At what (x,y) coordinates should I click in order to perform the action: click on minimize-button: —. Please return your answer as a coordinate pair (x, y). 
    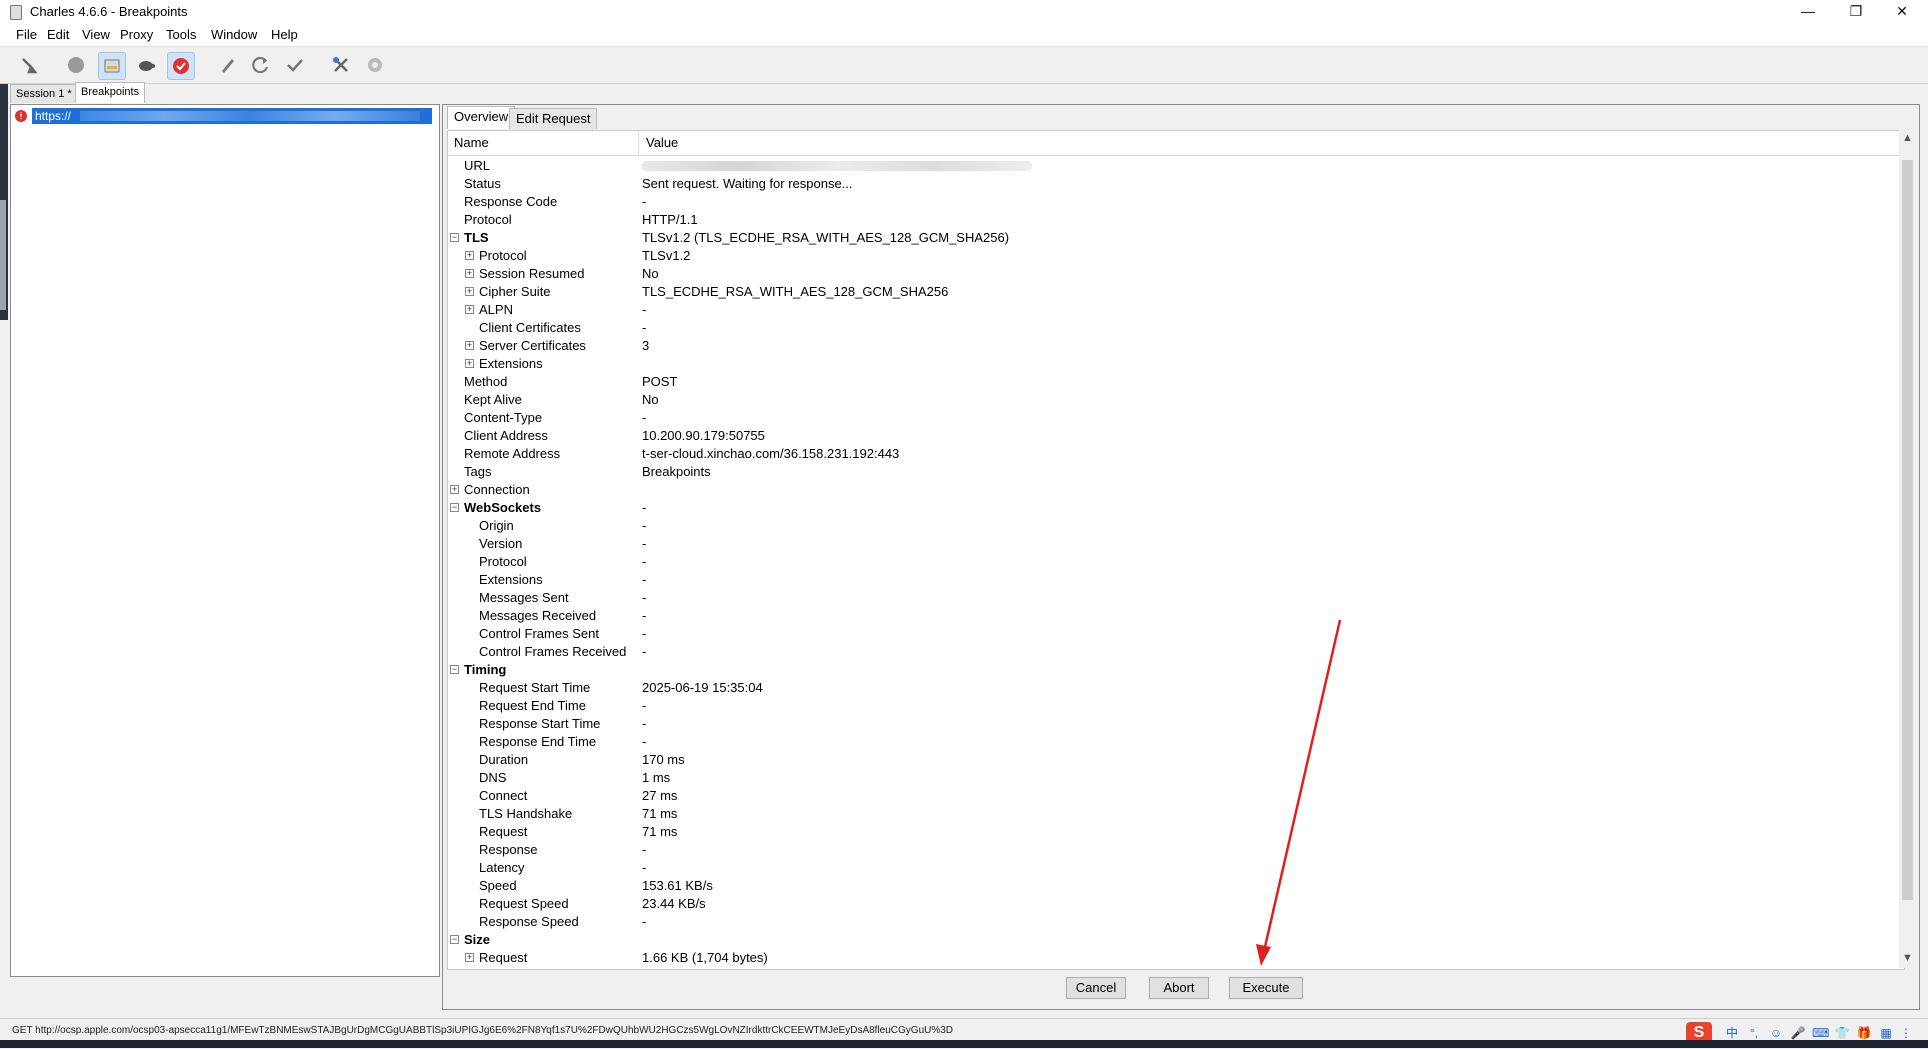
    Looking at the image, I should click on (1808, 12).